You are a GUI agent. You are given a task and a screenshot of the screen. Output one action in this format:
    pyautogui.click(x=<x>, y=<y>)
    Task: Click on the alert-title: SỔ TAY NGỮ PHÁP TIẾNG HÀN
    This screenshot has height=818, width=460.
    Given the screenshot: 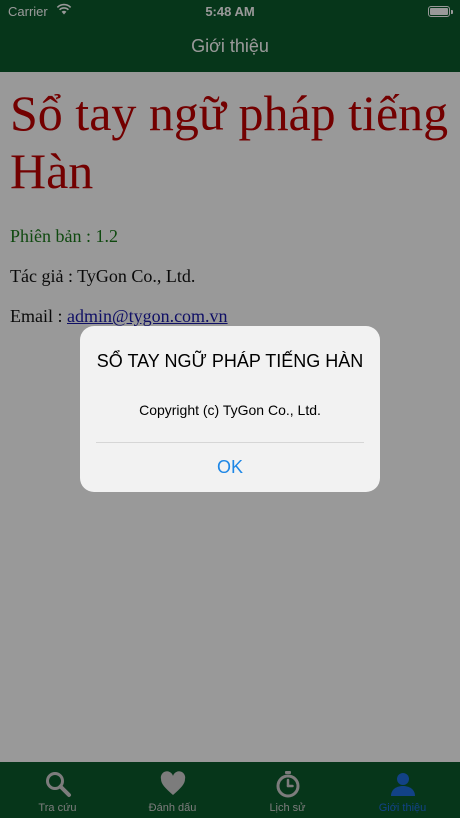 What is the action you would take?
    pyautogui.click(x=230, y=361)
    